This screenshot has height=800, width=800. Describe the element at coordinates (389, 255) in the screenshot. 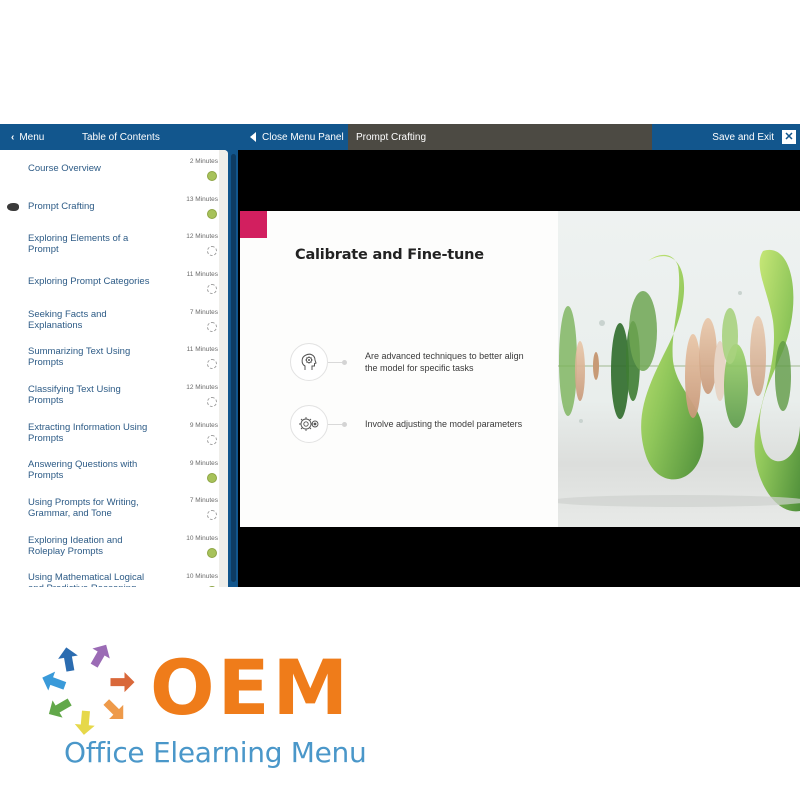

I see `slide-title: Calibrate and Fine-tune` at that location.